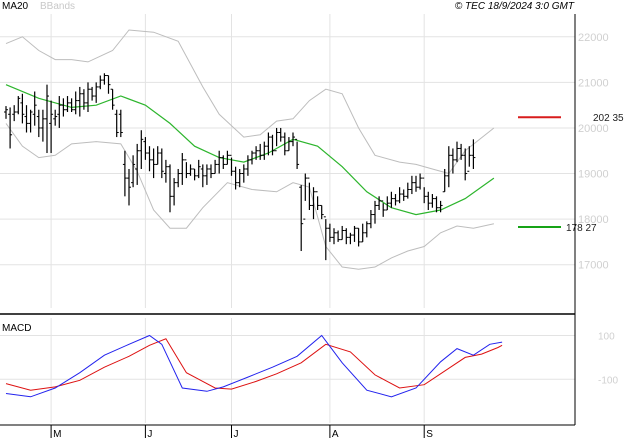  What do you see at coordinates (57, 6) in the screenshot?
I see `bbands-legend-label: BBands` at bounding box center [57, 6].